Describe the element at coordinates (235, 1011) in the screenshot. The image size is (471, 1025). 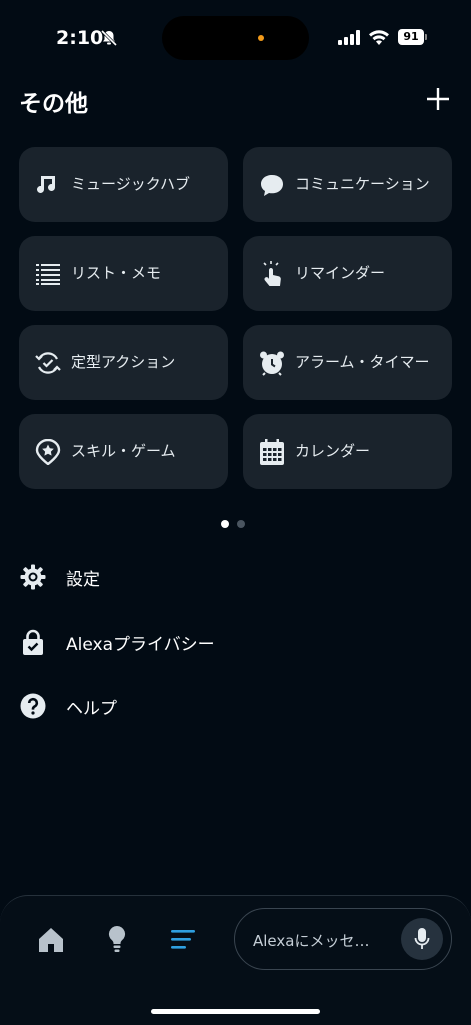
I see `home-indicator` at that location.